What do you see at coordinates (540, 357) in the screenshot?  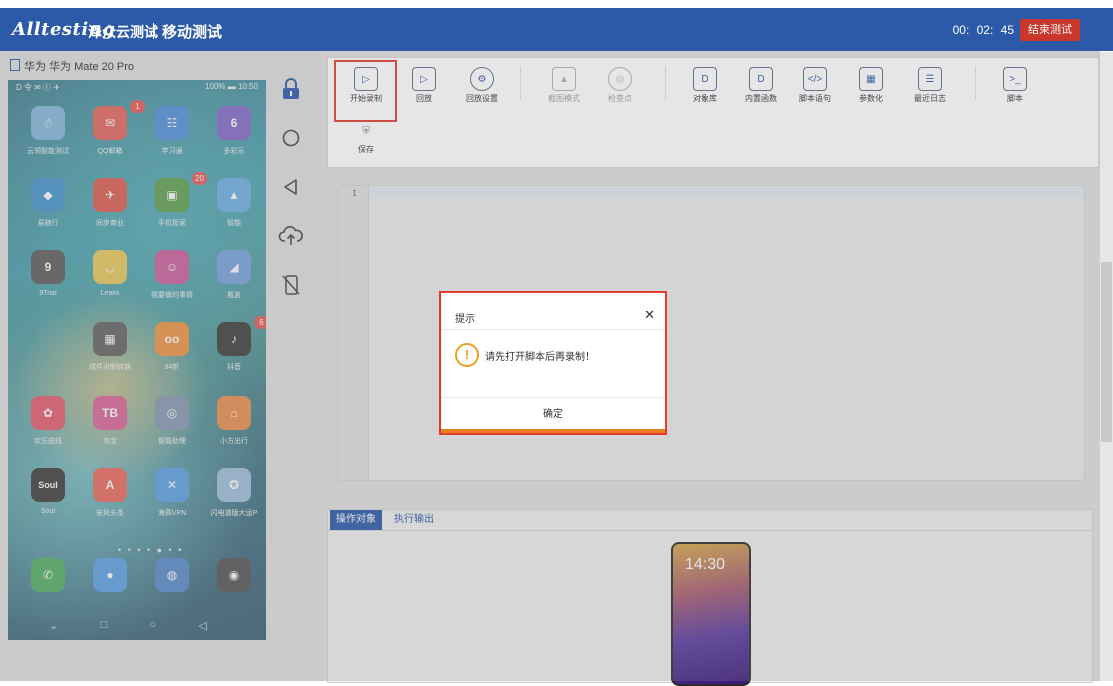 I see `dialog-message: 请先打开脚本后再录制！` at bounding box center [540, 357].